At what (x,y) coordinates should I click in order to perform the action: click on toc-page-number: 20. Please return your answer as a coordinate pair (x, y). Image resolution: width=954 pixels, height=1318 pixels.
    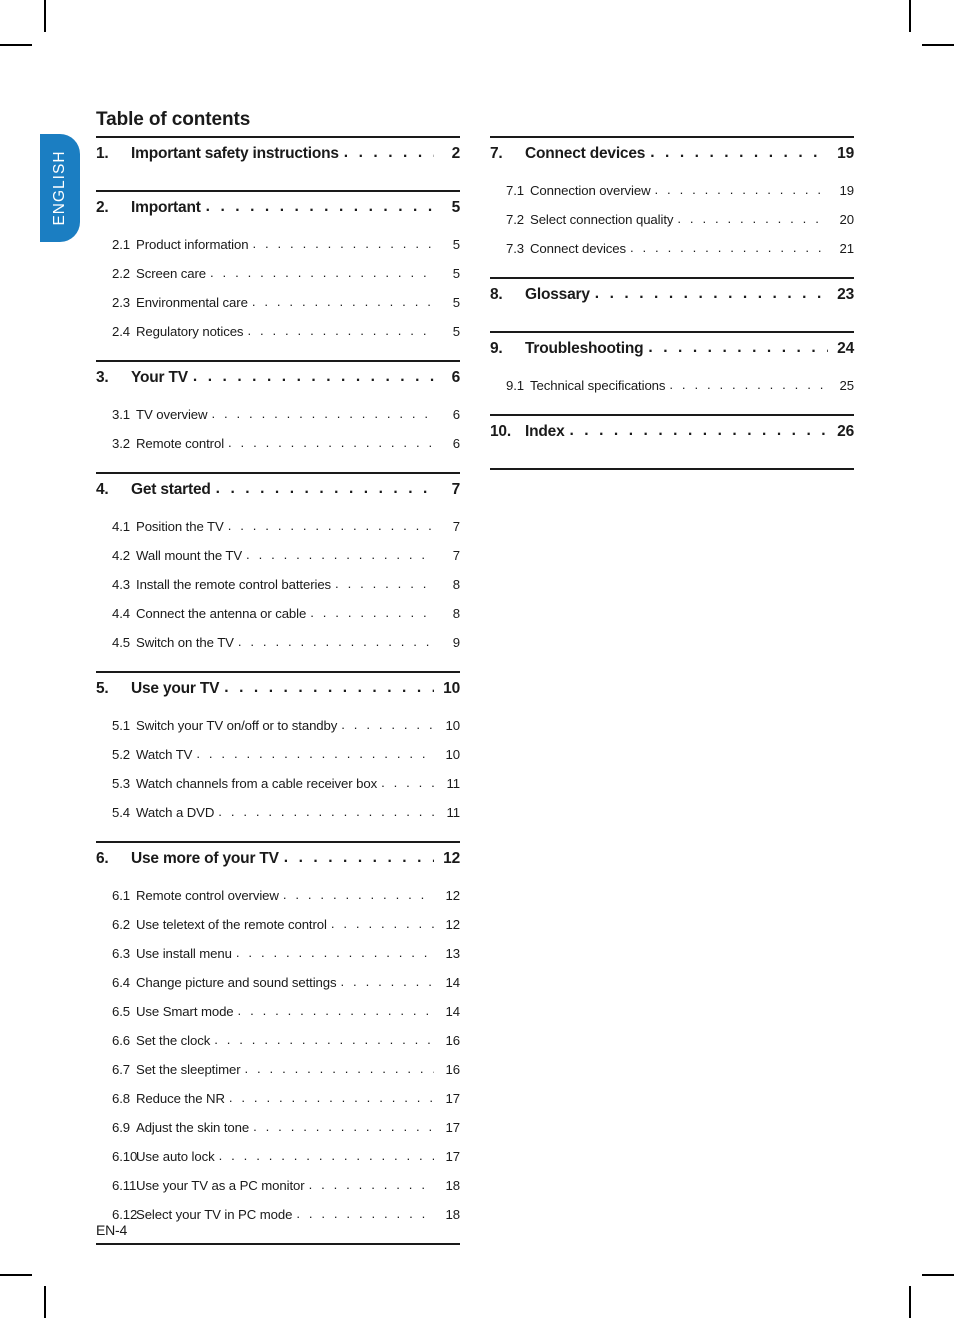
    Looking at the image, I should click on (847, 219).